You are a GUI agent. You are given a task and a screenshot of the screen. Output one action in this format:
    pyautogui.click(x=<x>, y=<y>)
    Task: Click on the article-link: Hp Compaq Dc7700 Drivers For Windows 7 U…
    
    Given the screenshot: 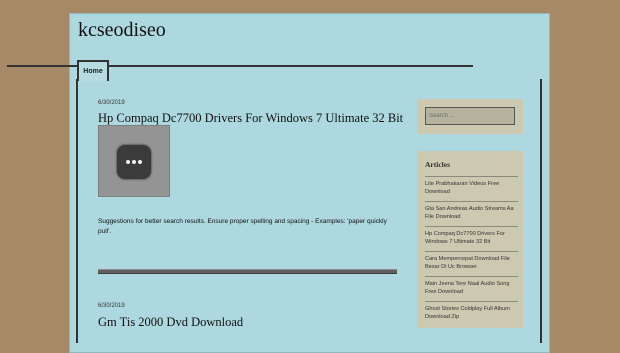 What is the action you would take?
    pyautogui.click(x=471, y=238)
    